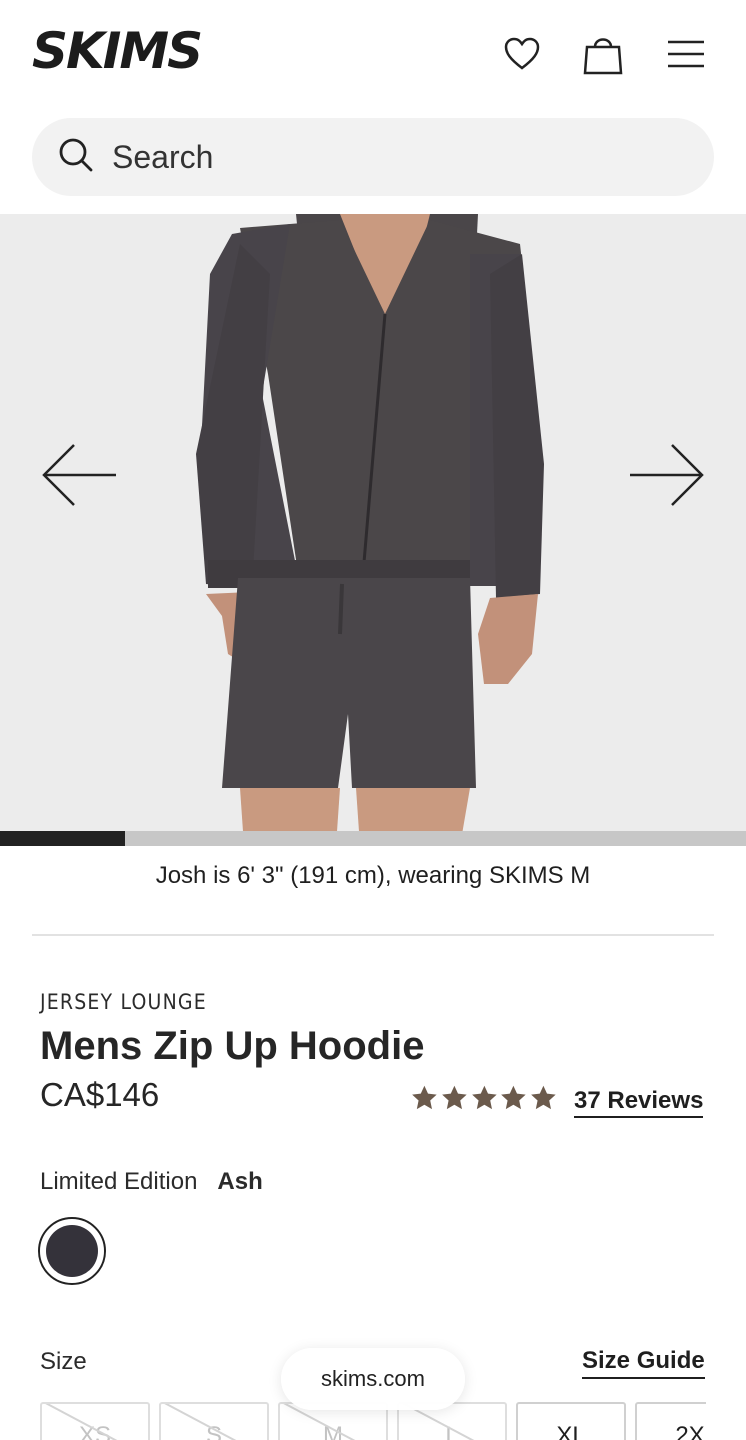 The width and height of the screenshot is (746, 1440). What do you see at coordinates (95, 1421) in the screenshot?
I see `size-option: XS` at bounding box center [95, 1421].